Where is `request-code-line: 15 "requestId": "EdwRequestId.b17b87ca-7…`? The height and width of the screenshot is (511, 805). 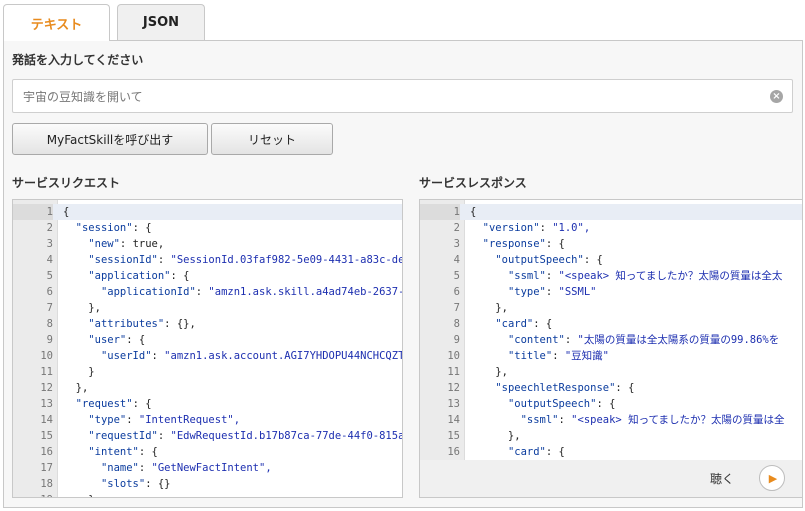 request-code-line: 15 "requestId": "EdwRequestId.b17b87ca-7… is located at coordinates (207, 436).